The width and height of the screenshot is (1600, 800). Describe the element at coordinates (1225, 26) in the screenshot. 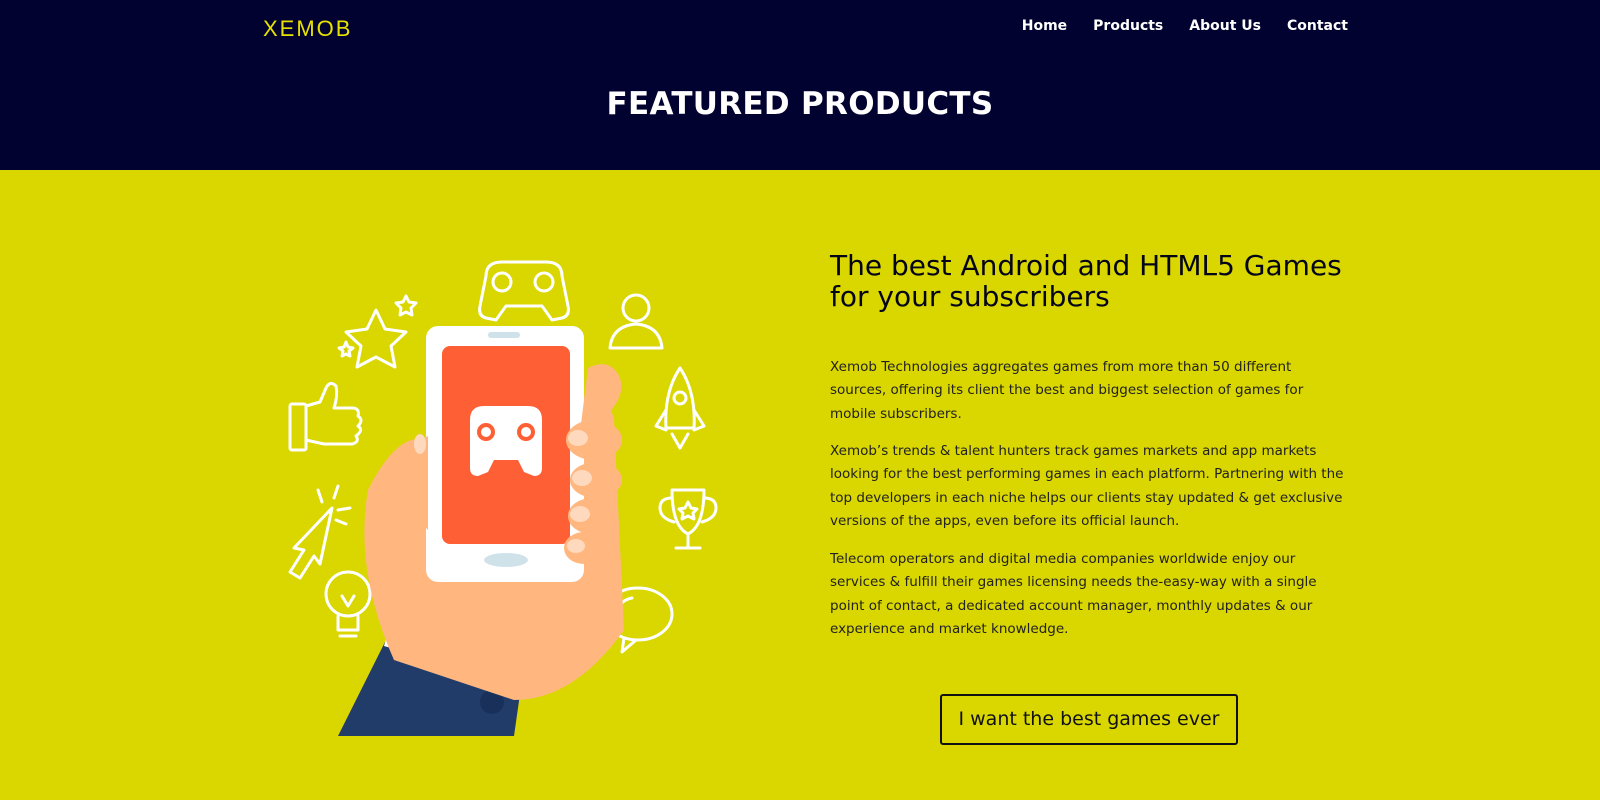

I see `nav-about-us: About Us` at that location.